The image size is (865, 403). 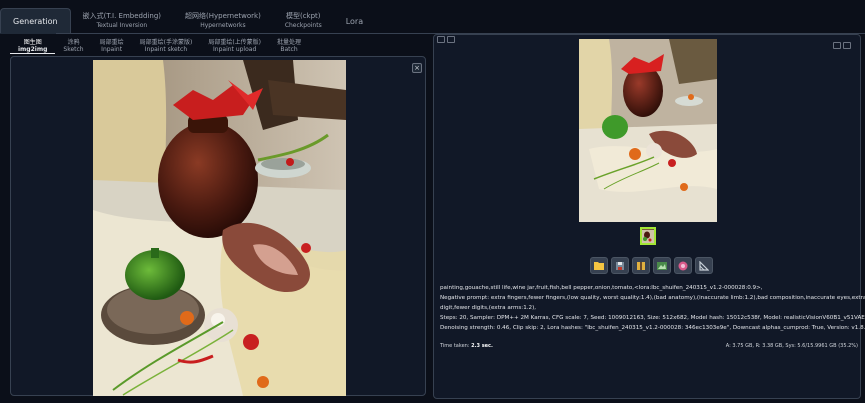 I want to click on subtab-sketch: 涂鸦 Sketch, so click(x=73, y=46).